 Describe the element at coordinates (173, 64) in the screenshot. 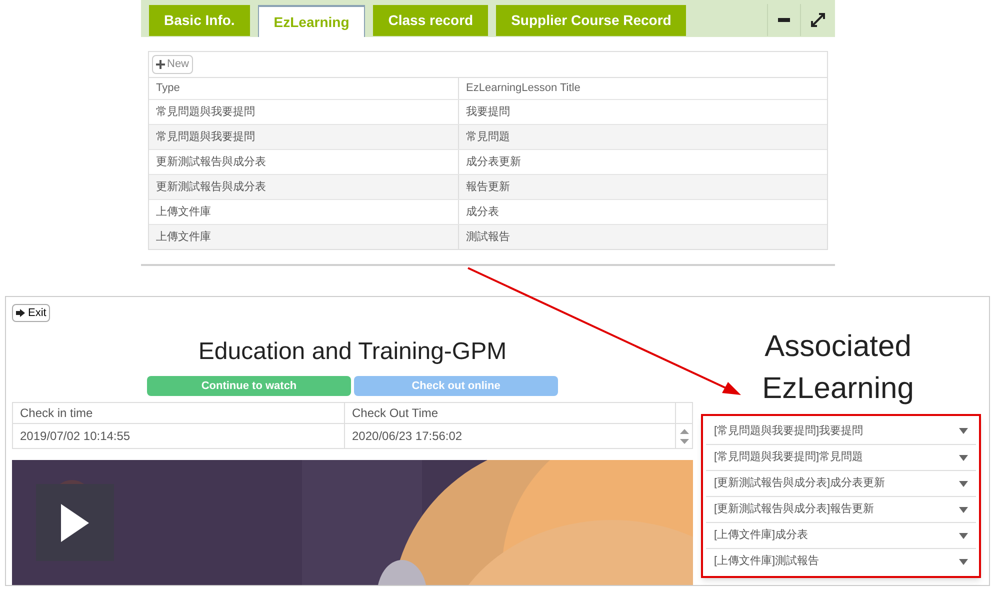

I see `new-button: New` at that location.